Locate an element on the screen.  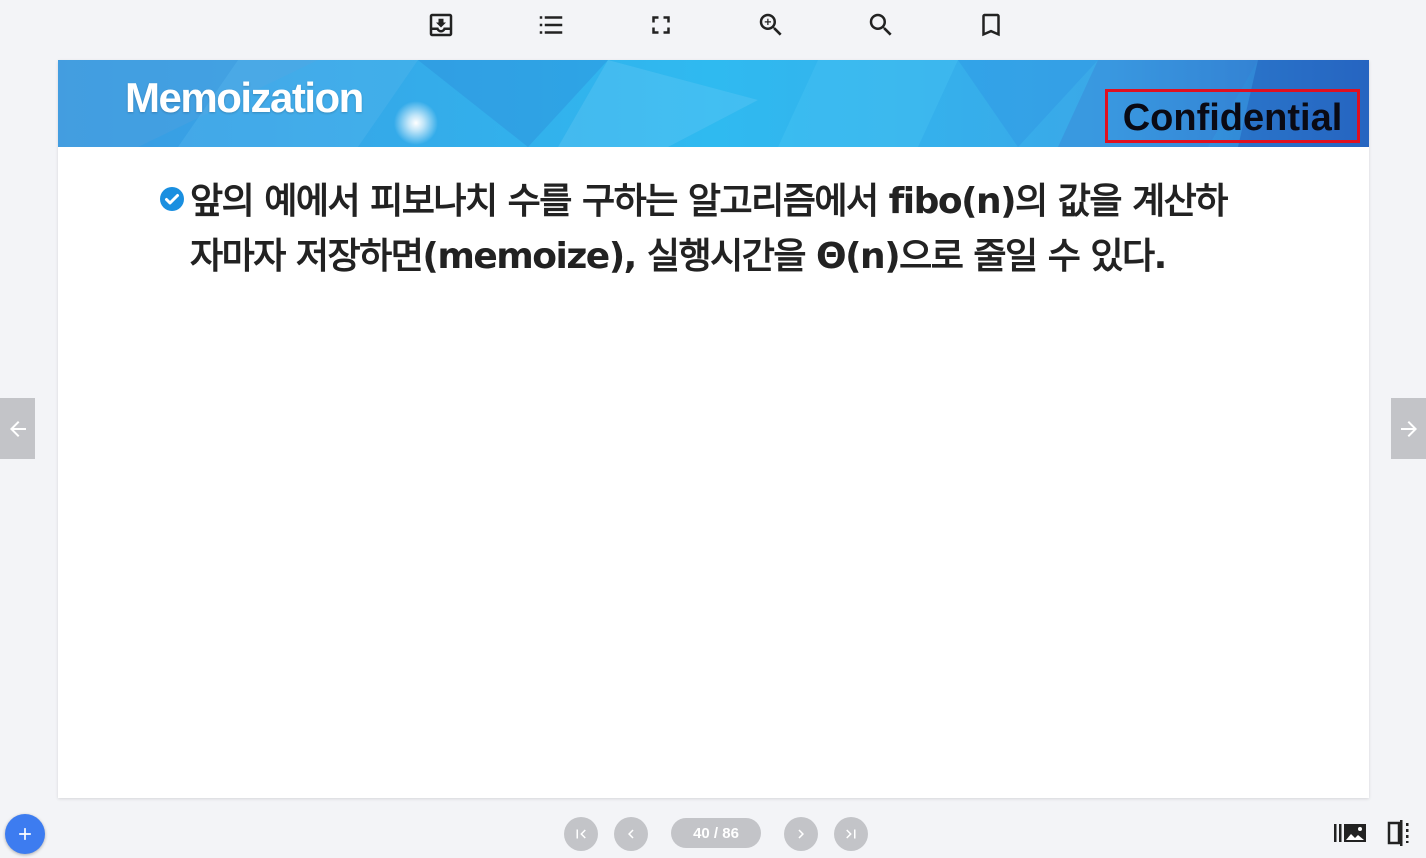
page-view-toggle-button is located at coordinates (1401, 833).